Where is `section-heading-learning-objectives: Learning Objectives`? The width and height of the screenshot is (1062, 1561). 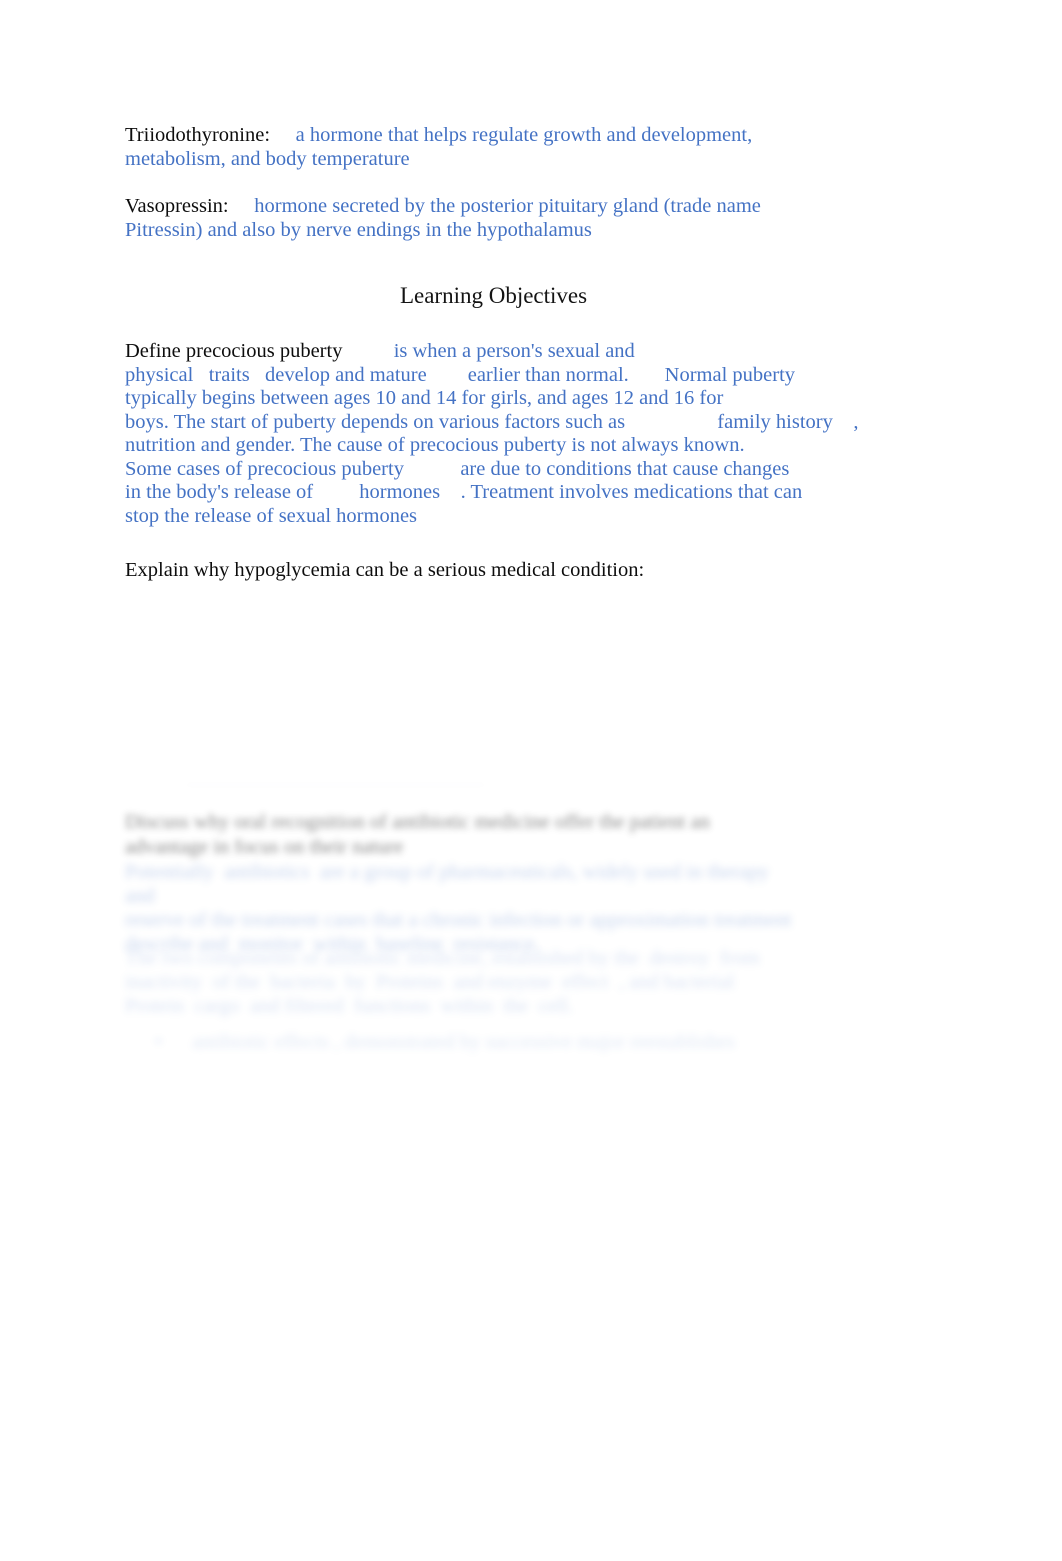
section-heading-learning-objectives: Learning Objectives is located at coordinates (493, 295).